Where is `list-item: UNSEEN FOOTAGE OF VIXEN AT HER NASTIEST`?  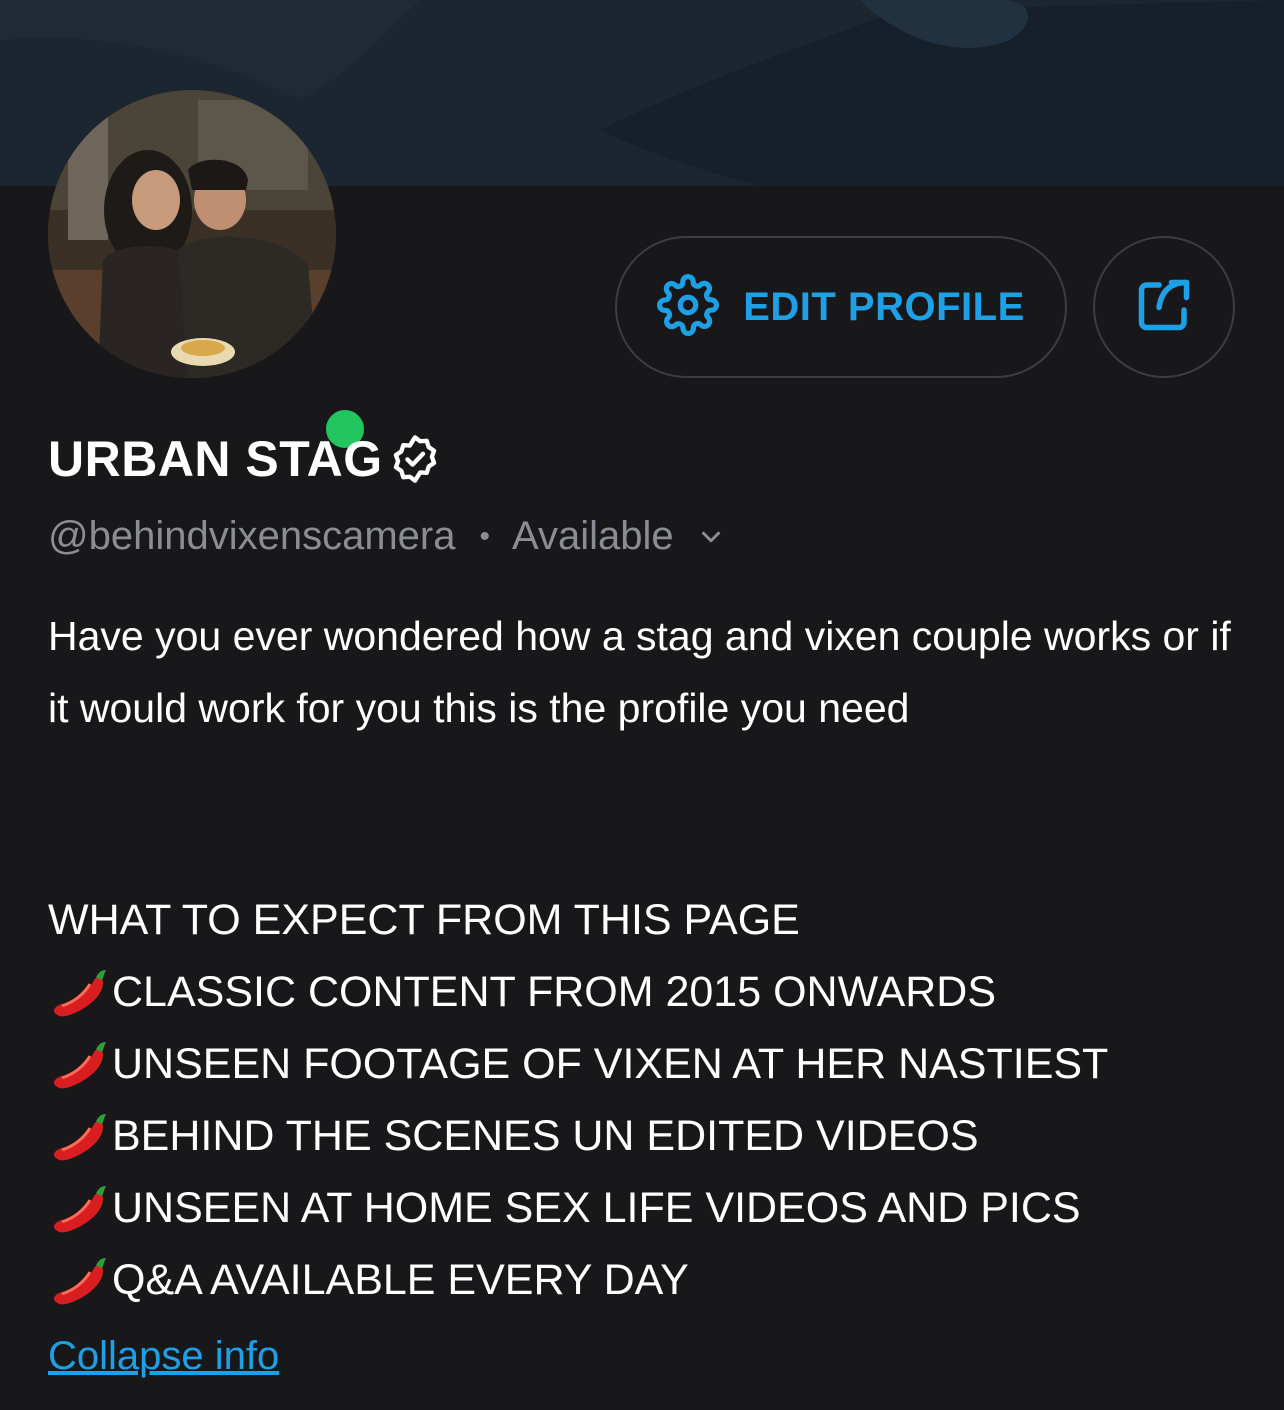
list-item: UNSEEN FOOTAGE OF VIXEN AT HER NASTIEST is located at coordinates (648, 1064).